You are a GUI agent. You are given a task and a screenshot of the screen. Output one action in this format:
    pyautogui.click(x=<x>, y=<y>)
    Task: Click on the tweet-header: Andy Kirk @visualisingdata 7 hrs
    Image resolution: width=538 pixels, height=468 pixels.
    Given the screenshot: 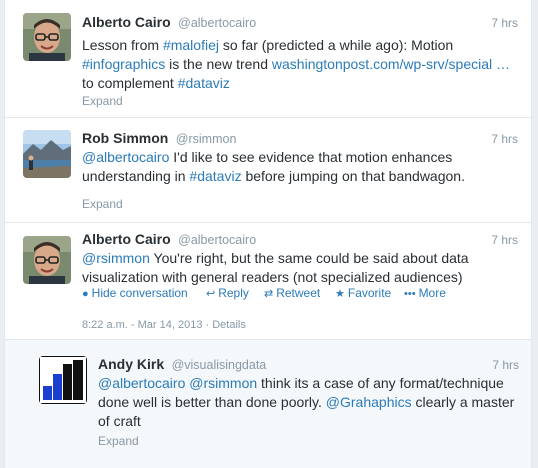 What is the action you would take?
    pyautogui.click(x=310, y=366)
    